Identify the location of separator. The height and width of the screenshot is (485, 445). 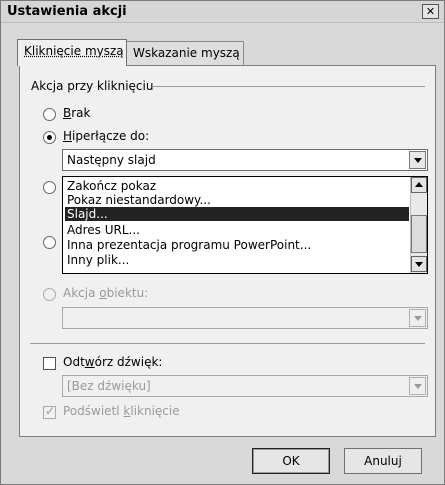
(227, 343).